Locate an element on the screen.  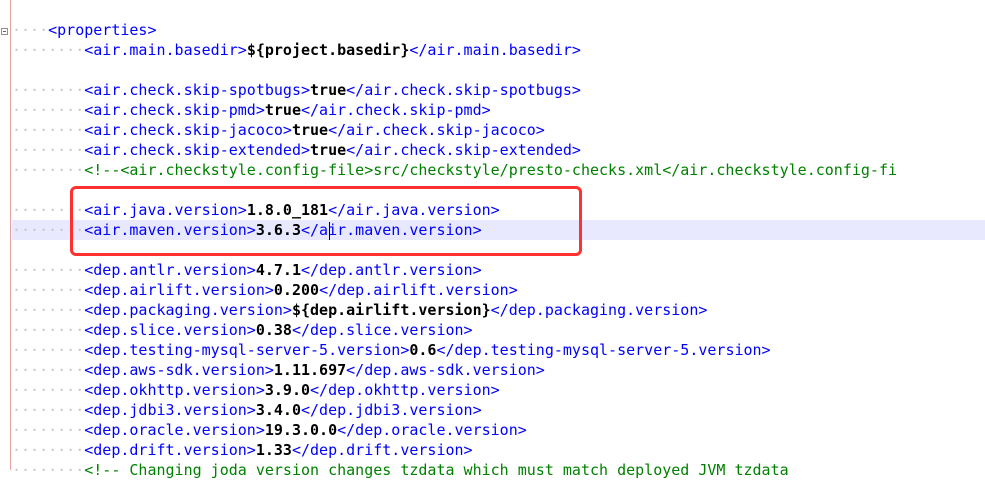
xml-tag: <air.check.skip-extended> is located at coordinates (197, 150).